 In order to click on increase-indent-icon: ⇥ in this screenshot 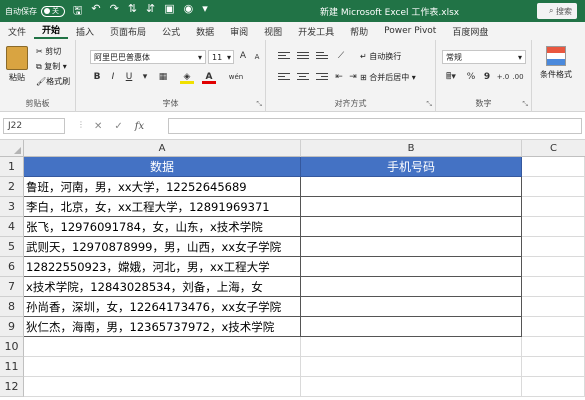, I will do `click(353, 77)`.